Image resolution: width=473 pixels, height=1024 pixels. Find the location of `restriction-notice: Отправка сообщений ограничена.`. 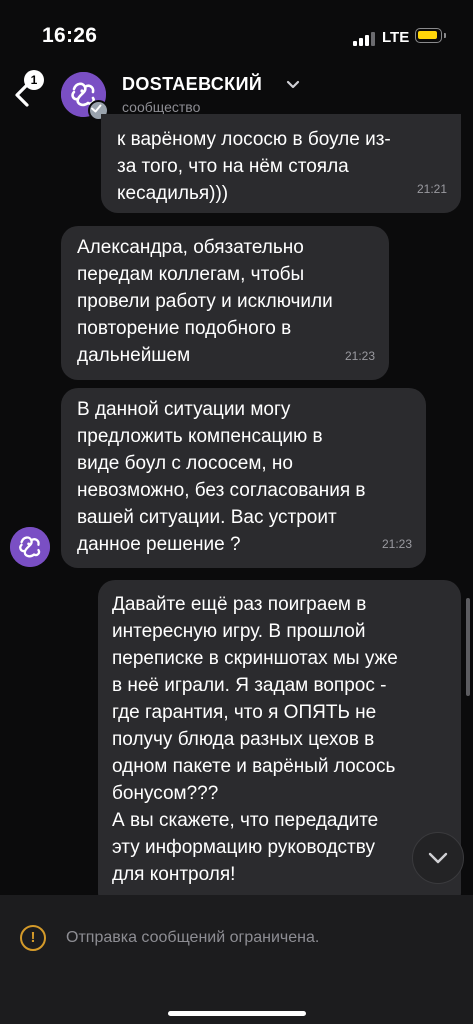

restriction-notice: Отправка сообщений ограничена. is located at coordinates (193, 937).